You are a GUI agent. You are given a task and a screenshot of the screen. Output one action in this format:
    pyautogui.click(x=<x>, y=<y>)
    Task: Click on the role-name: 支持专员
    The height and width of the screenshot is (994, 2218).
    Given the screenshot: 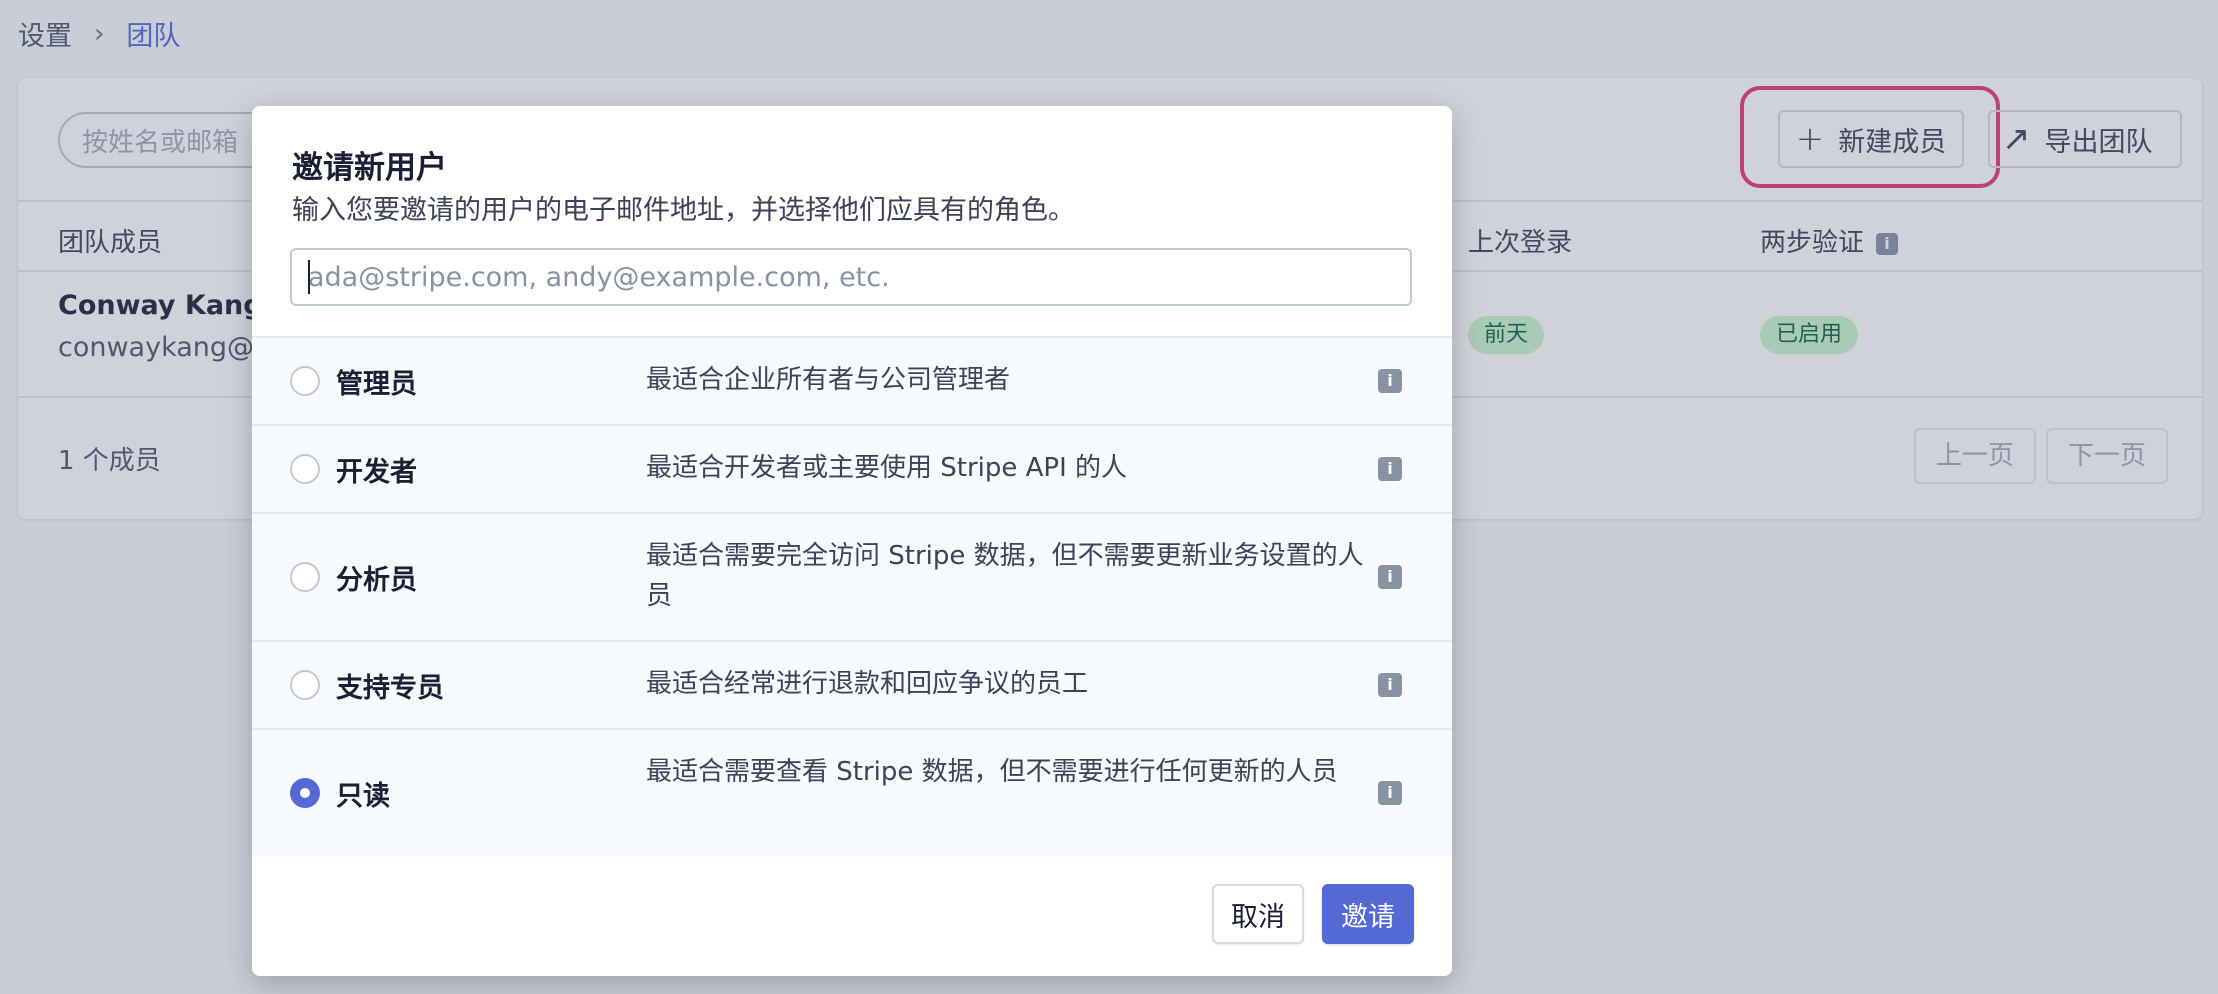 What is the action you would take?
    pyautogui.click(x=390, y=688)
    